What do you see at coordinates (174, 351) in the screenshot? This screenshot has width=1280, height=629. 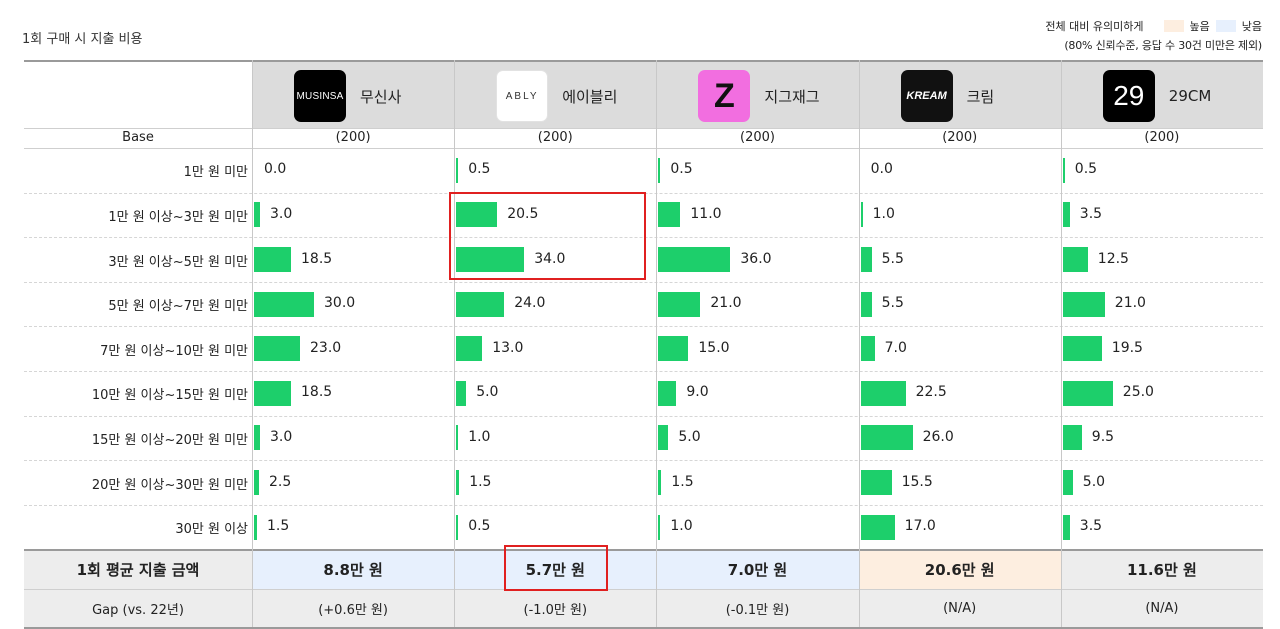 I see `category-label: 7만 원 이상~10만 원 미만` at bounding box center [174, 351].